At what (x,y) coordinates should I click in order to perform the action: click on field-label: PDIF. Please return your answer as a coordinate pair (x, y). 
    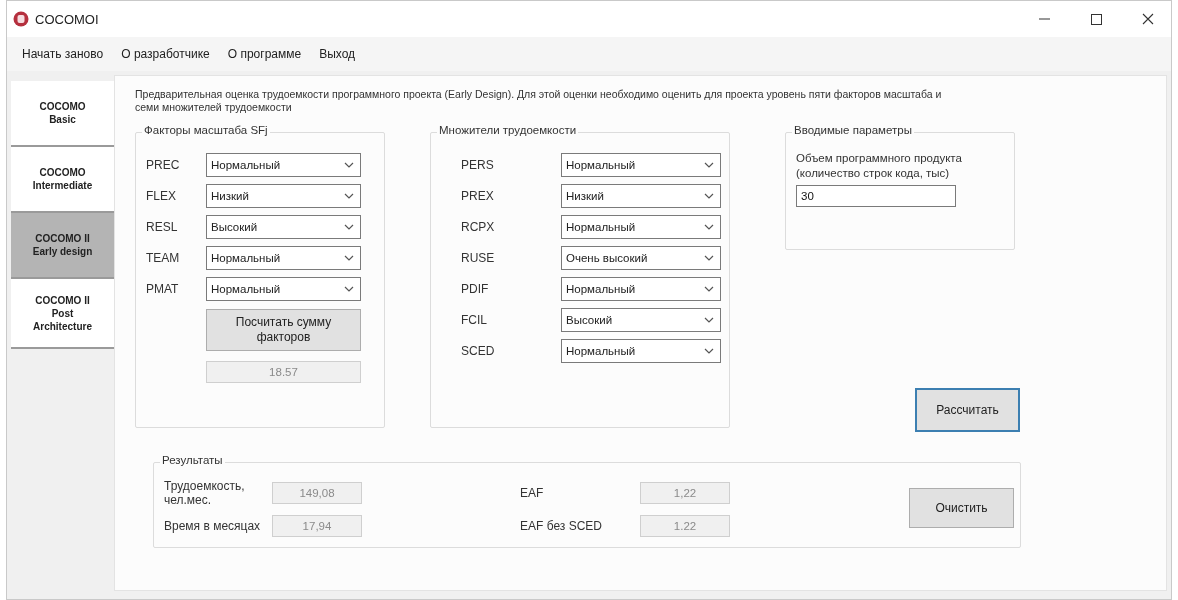
    Looking at the image, I should click on (475, 289).